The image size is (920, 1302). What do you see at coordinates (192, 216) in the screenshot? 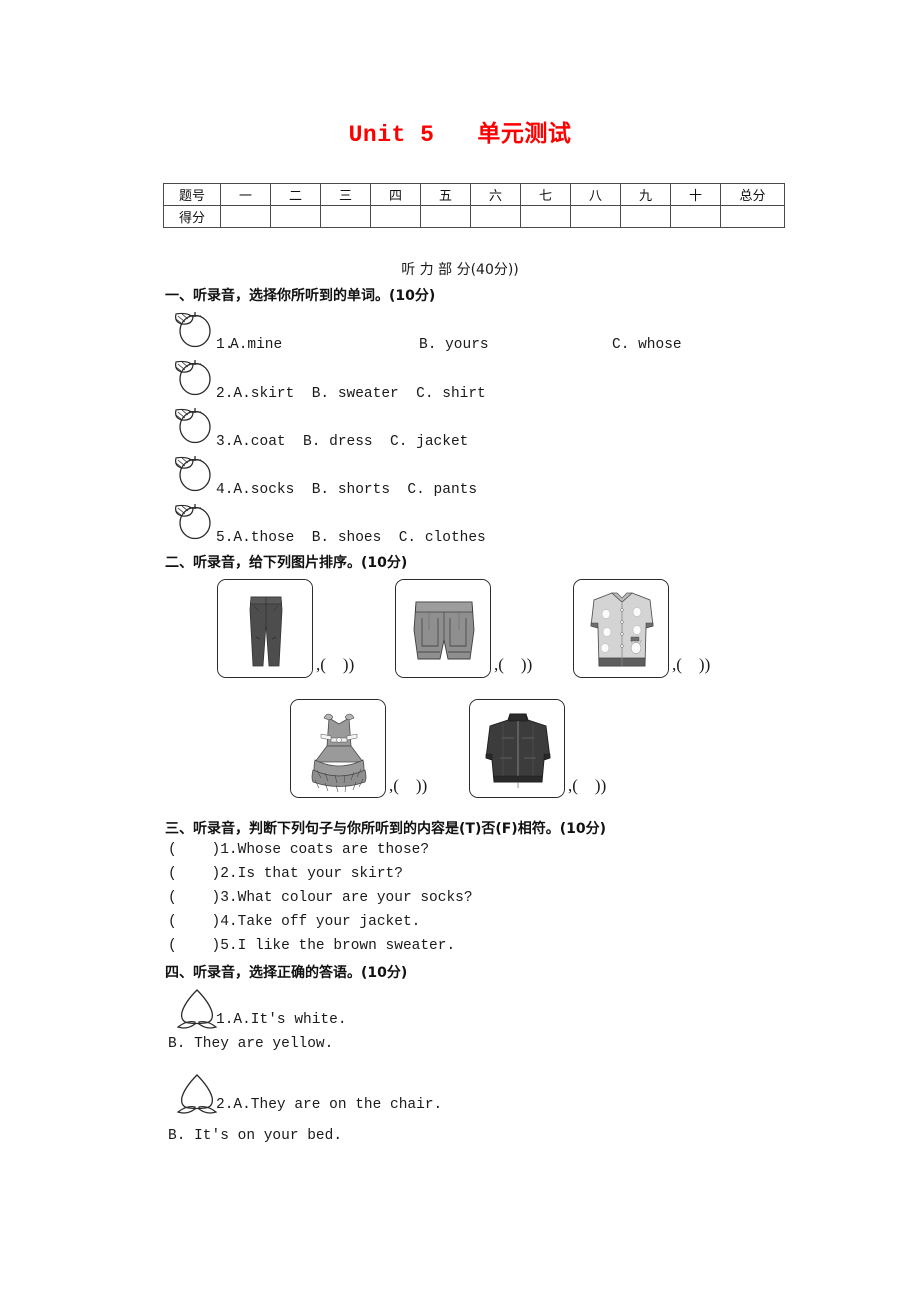
I see `score-table-row-label-2: 得分` at bounding box center [192, 216].